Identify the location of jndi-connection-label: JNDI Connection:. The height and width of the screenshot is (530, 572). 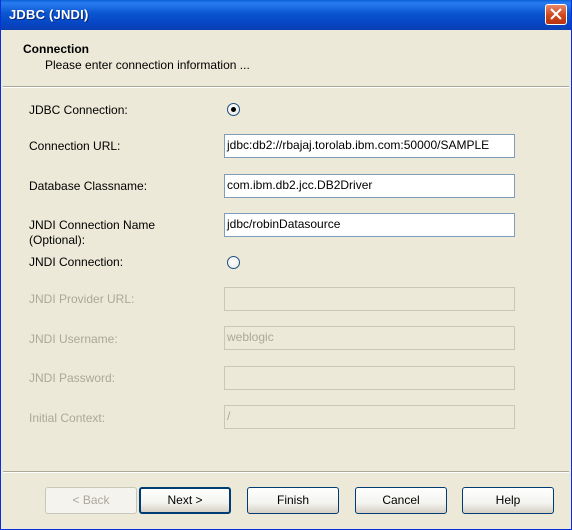
(76, 262).